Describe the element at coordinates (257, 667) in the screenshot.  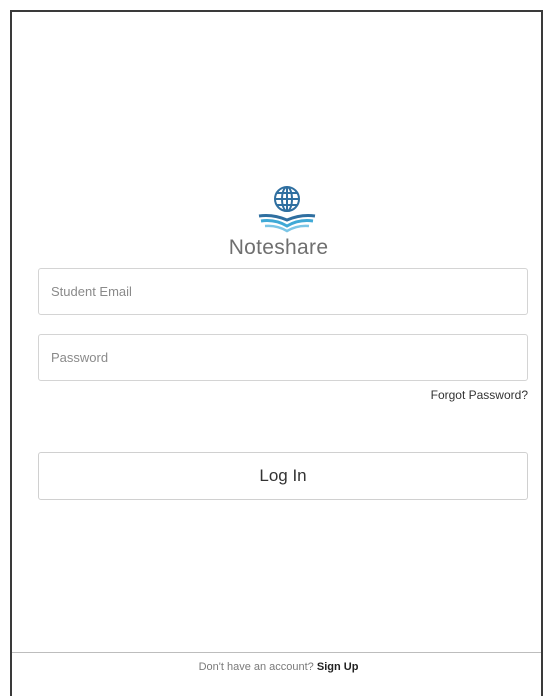
I see `signup-prompt: Don't have an account?` at that location.